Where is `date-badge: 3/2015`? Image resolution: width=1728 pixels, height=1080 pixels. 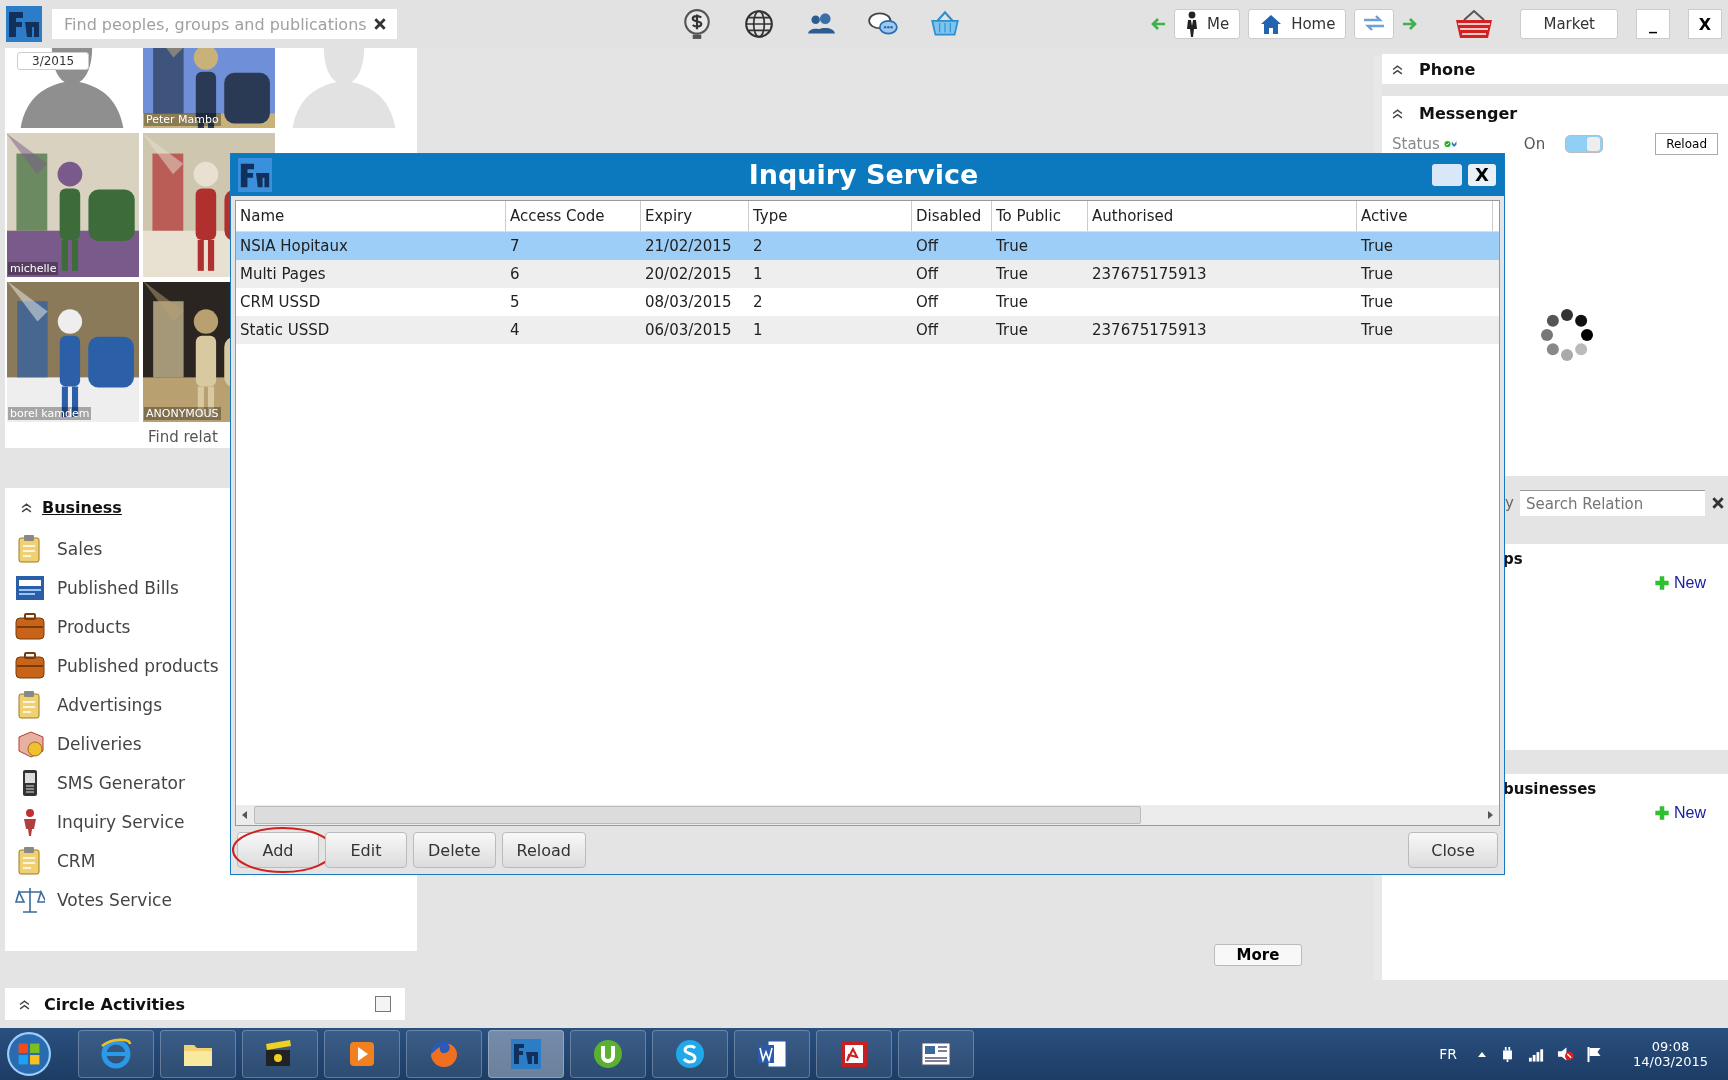
date-badge: 3/2015 is located at coordinates (53, 61).